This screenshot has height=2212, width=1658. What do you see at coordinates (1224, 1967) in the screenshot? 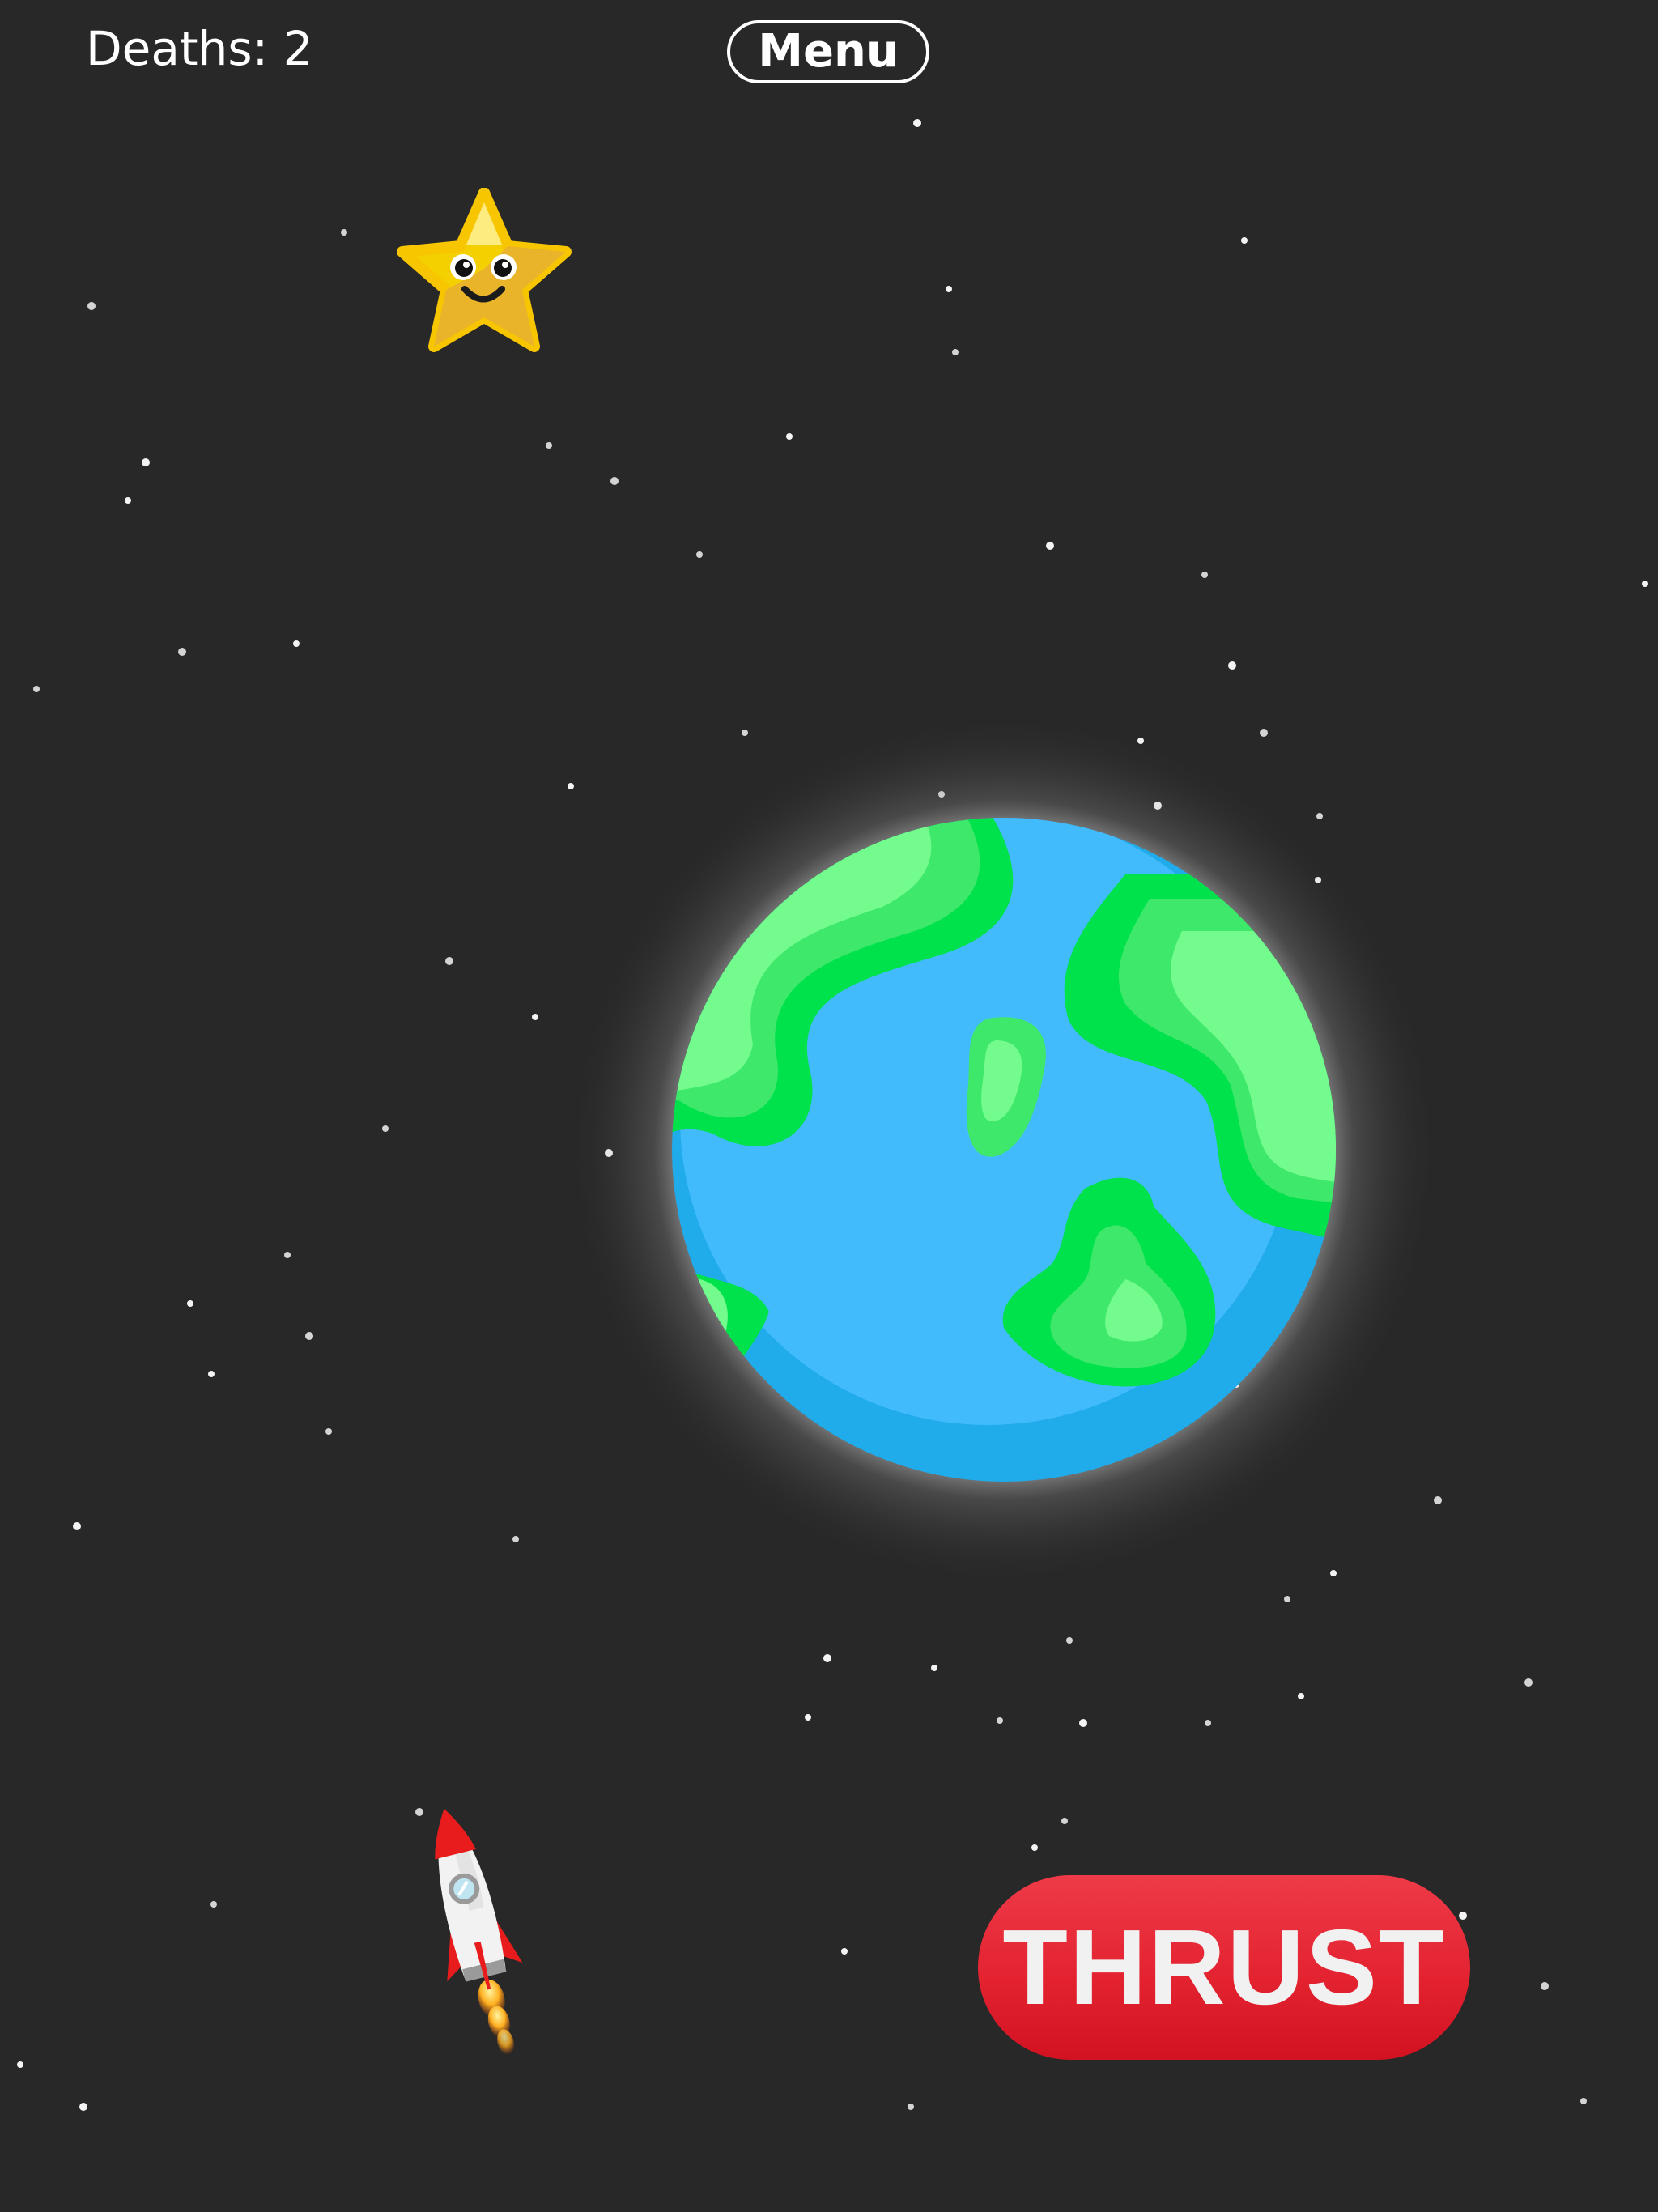
I see `thrust-button: THRUST` at bounding box center [1224, 1967].